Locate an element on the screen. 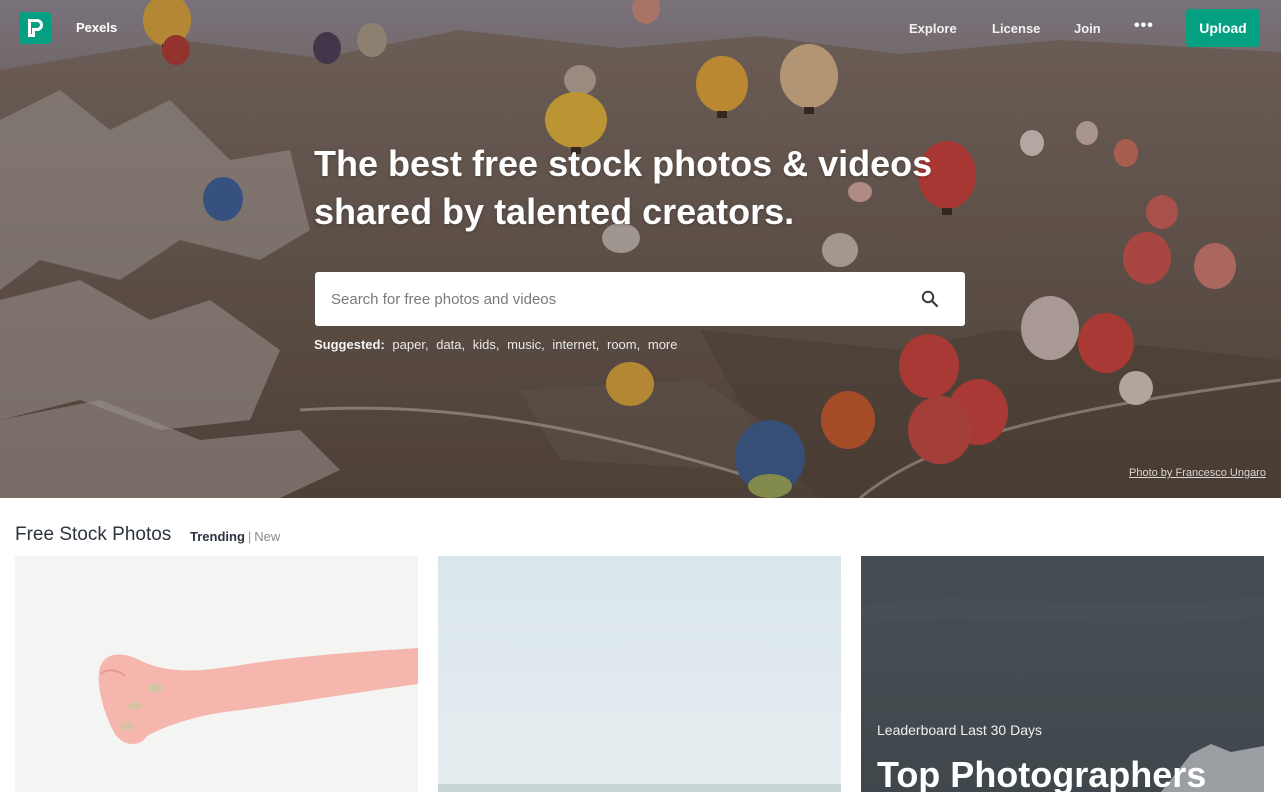 The image size is (1281, 792). photo-card-sky is located at coordinates (639, 674).